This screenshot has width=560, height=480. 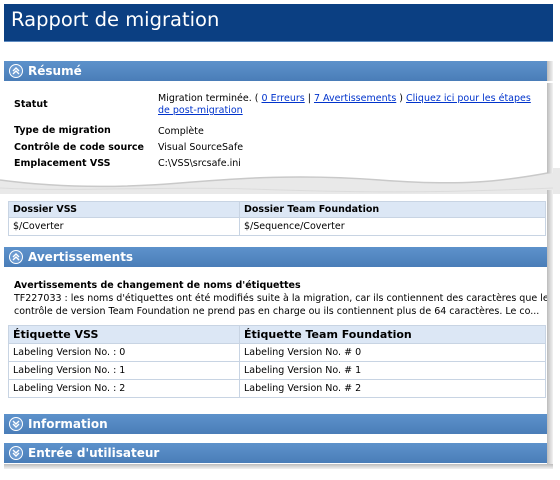 What do you see at coordinates (79, 147) in the screenshot?
I see `scc-label: Contrôle de code source` at bounding box center [79, 147].